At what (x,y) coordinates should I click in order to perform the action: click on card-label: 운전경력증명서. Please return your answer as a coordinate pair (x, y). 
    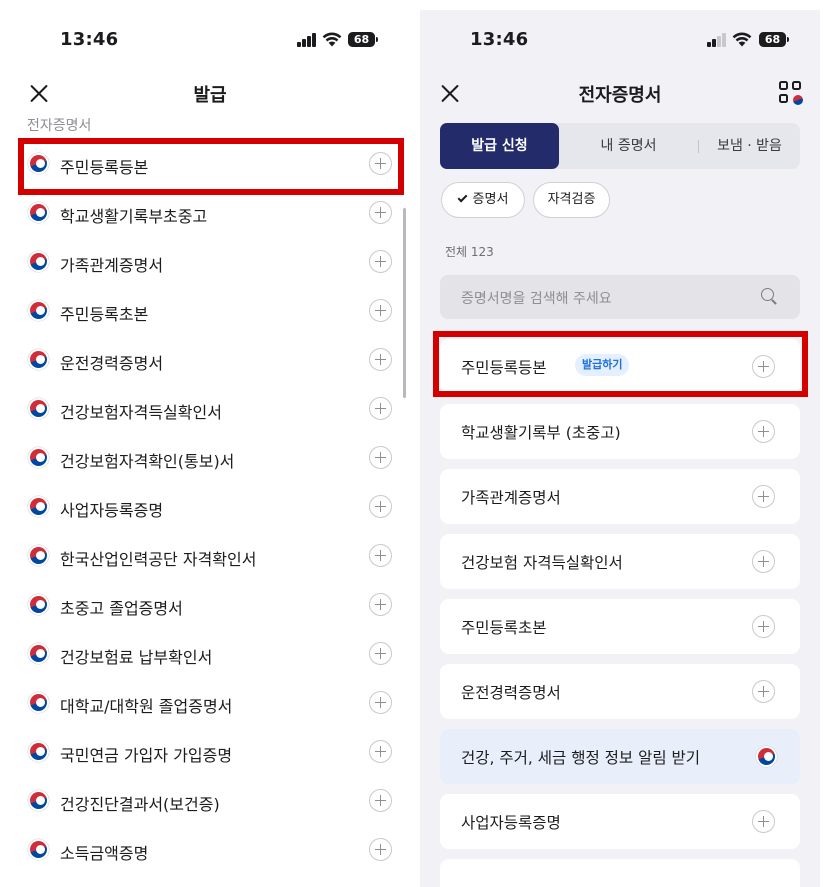
    Looking at the image, I should click on (511, 693).